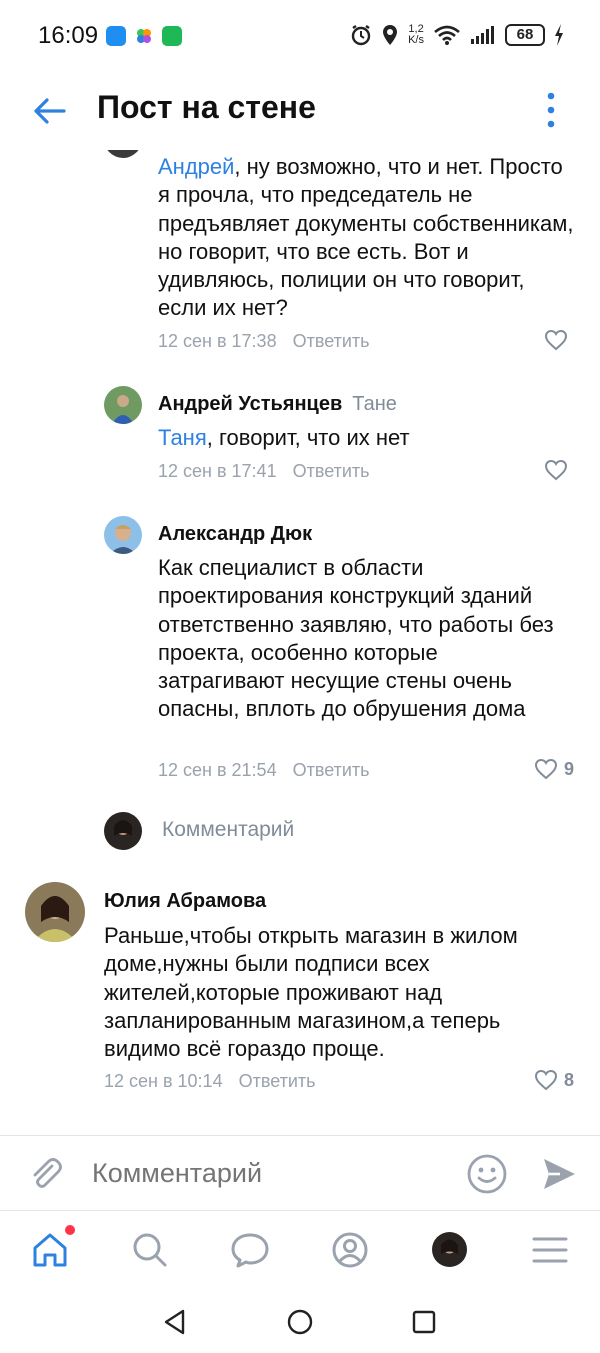  Describe the element at coordinates (339, 831) in the screenshot. I see `thread-reply-box: Комментарий` at that location.